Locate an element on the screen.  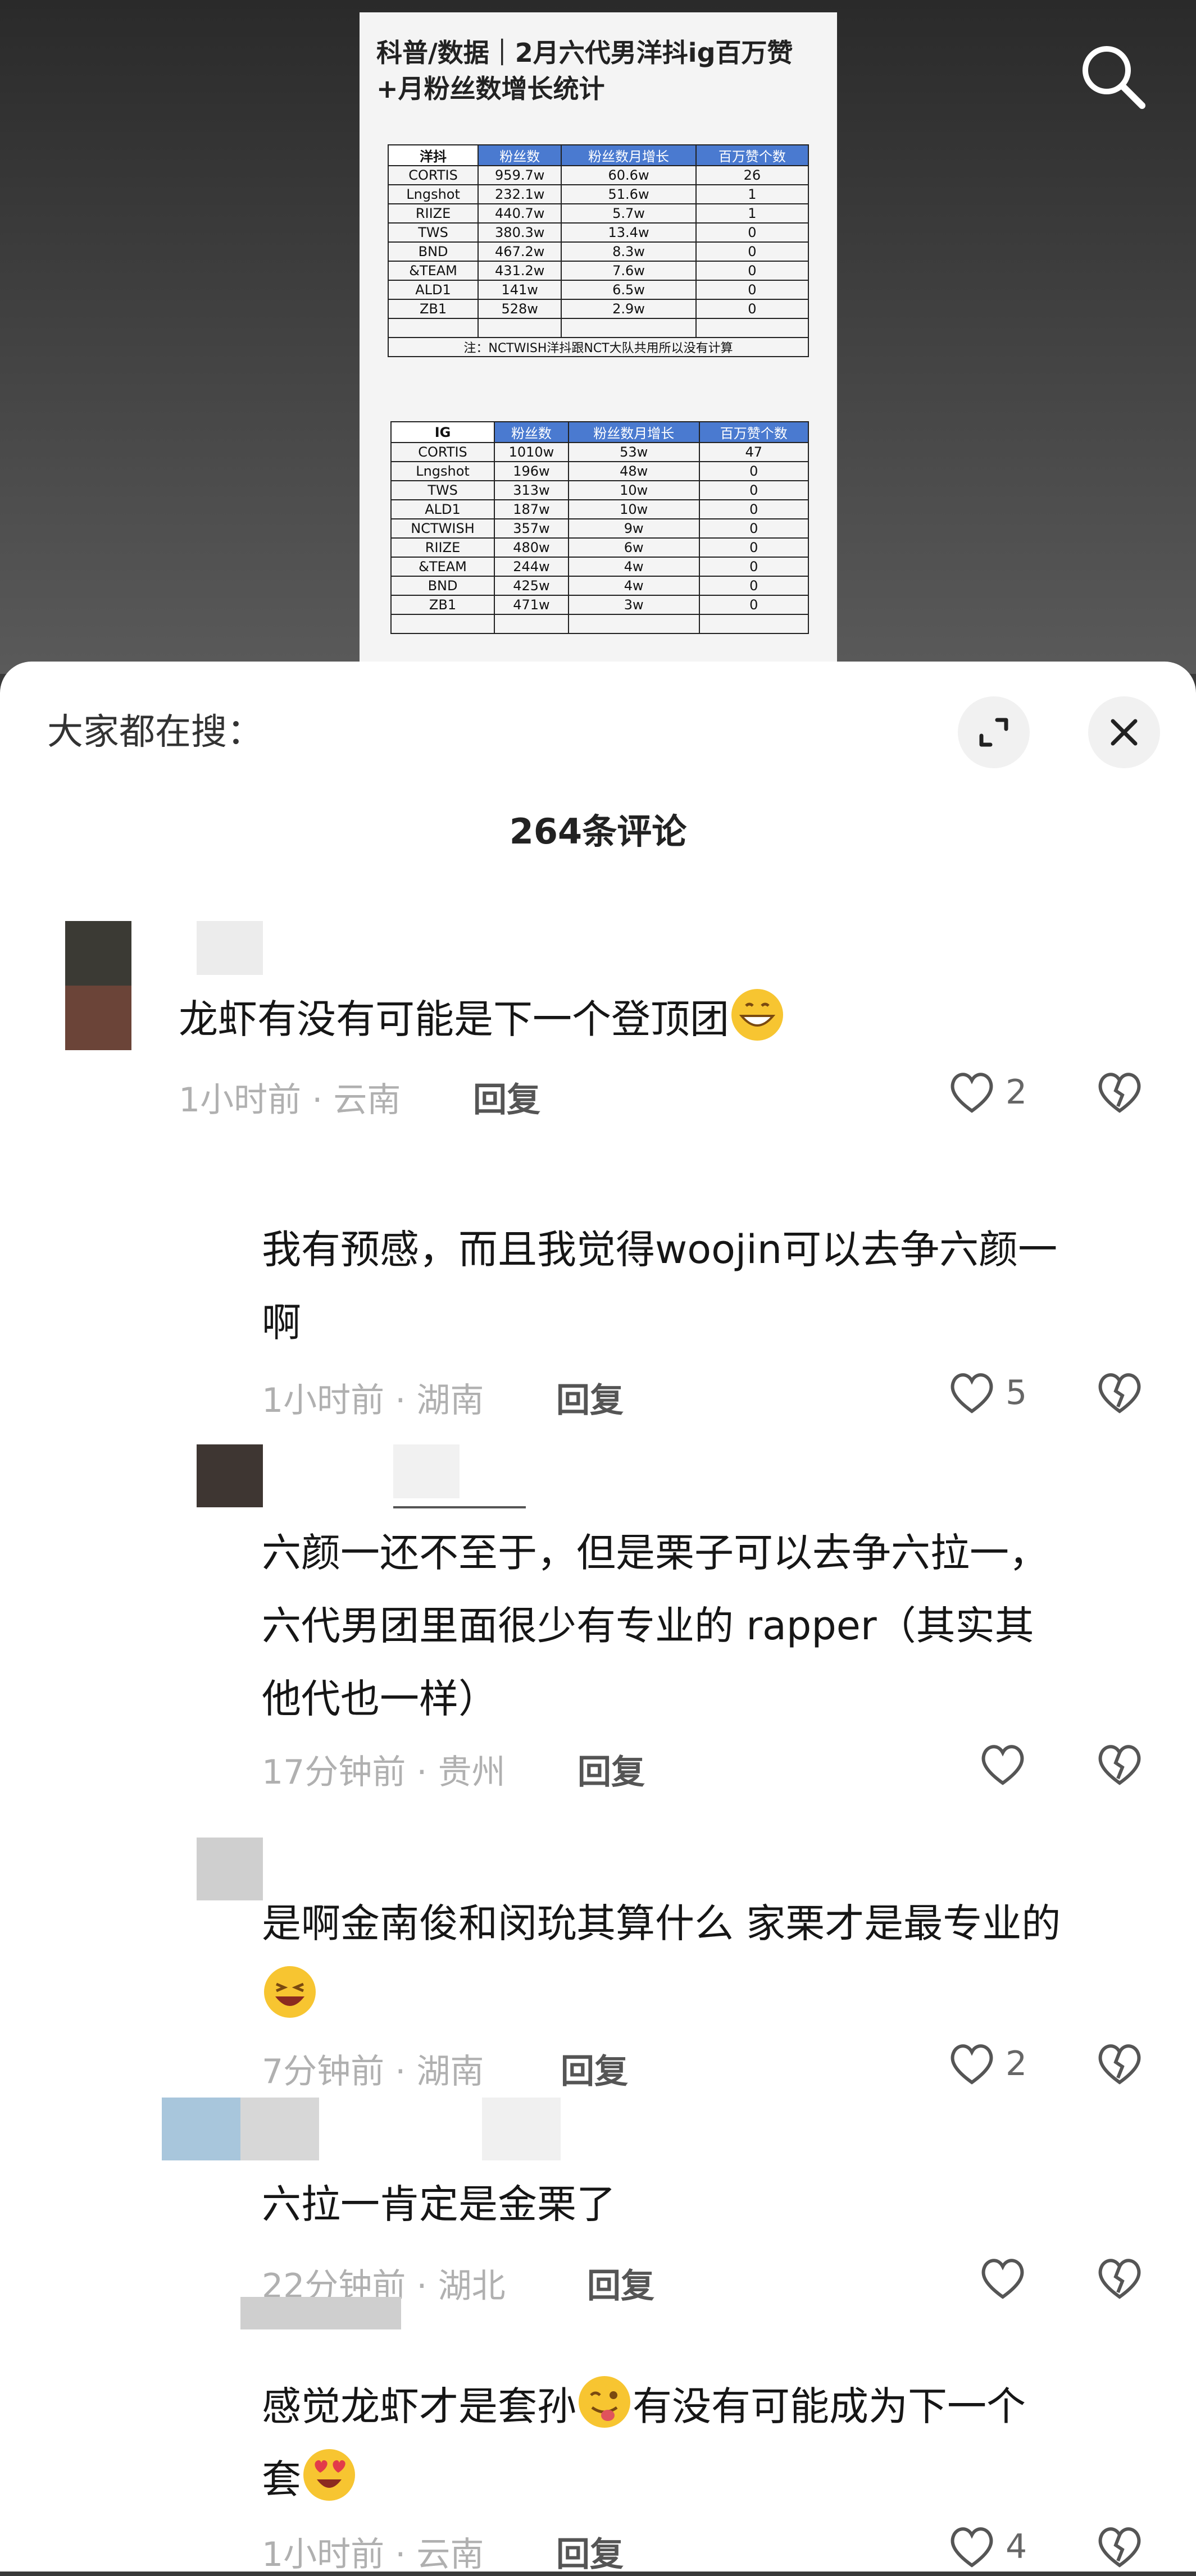
comment-line: 套 is located at coordinates (644, 2479).